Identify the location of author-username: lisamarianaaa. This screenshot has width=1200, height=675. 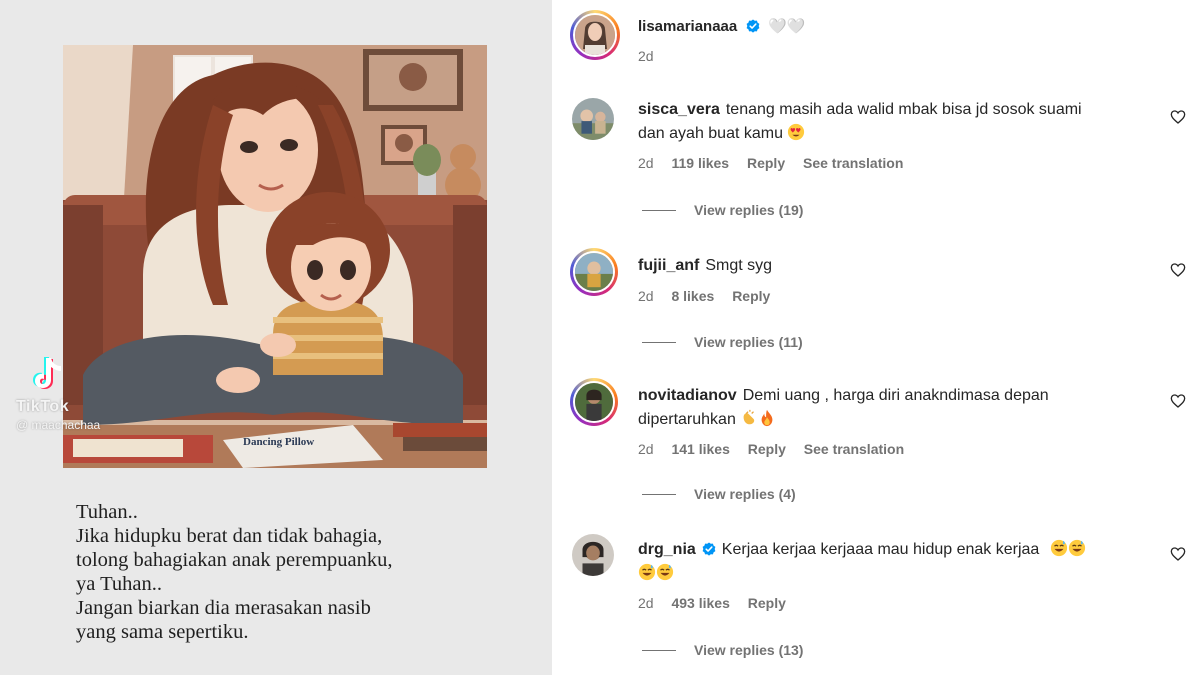
(687, 26).